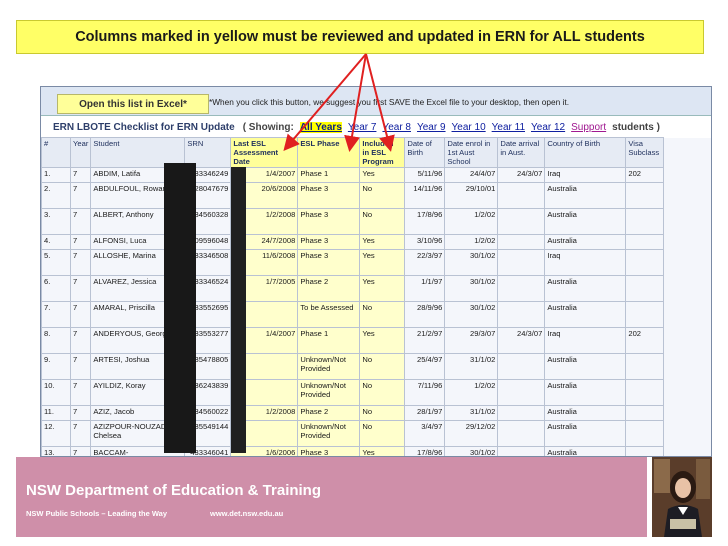 The height and width of the screenshot is (546, 728). I want to click on col-header-date-enrol: Date enrol in 1st Aust School, so click(471, 152).